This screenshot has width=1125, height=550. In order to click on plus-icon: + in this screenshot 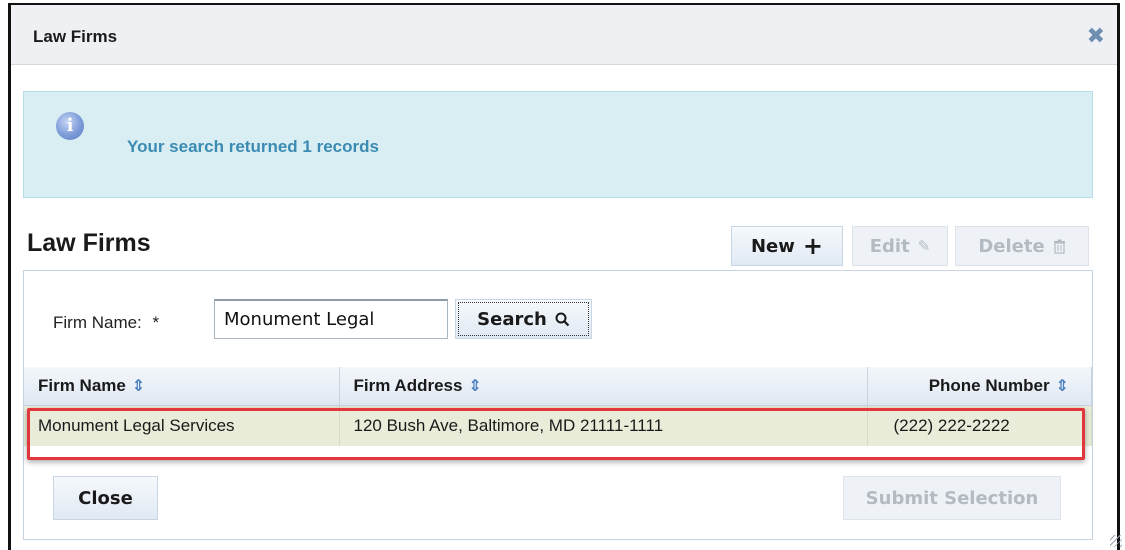, I will do `click(812, 246)`.